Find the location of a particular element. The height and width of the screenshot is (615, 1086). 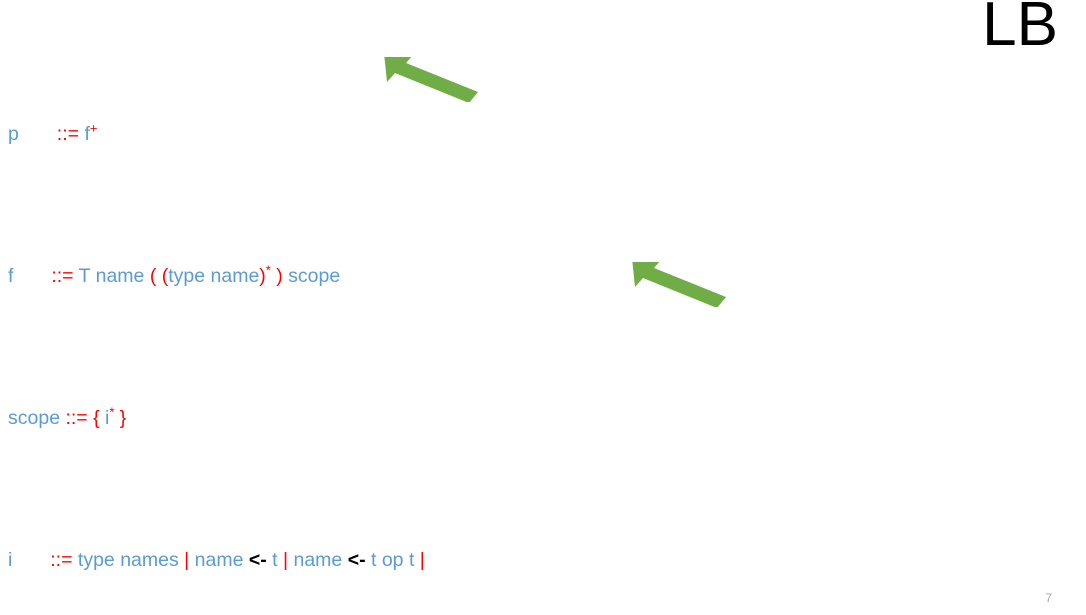

grammar-rule-scope: scope ::= { i* } is located at coordinates (67, 416).